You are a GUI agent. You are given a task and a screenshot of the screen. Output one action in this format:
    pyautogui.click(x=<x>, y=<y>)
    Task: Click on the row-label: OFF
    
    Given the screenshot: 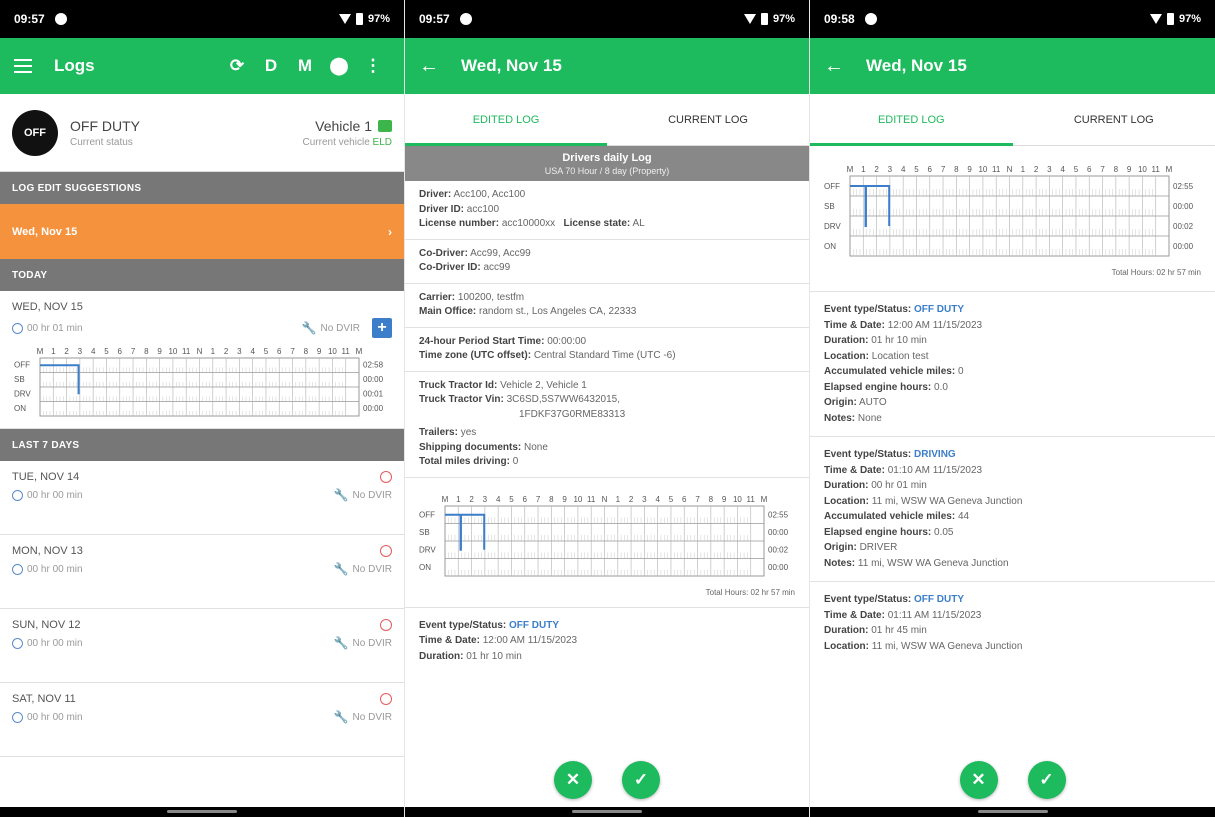 What is the action you would take?
    pyautogui.click(x=427, y=514)
    